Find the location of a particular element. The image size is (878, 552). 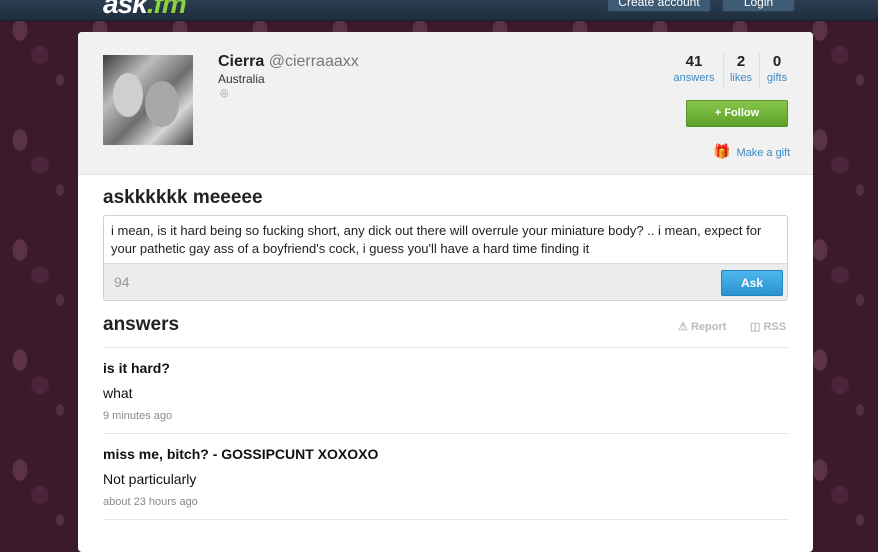

logo-text: ask is located at coordinates (125, 9).